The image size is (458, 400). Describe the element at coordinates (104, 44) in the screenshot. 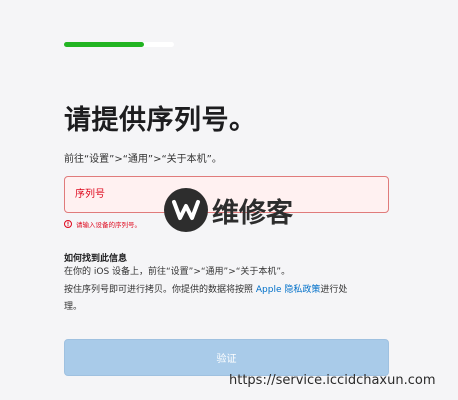

I see `progress-fill` at that location.